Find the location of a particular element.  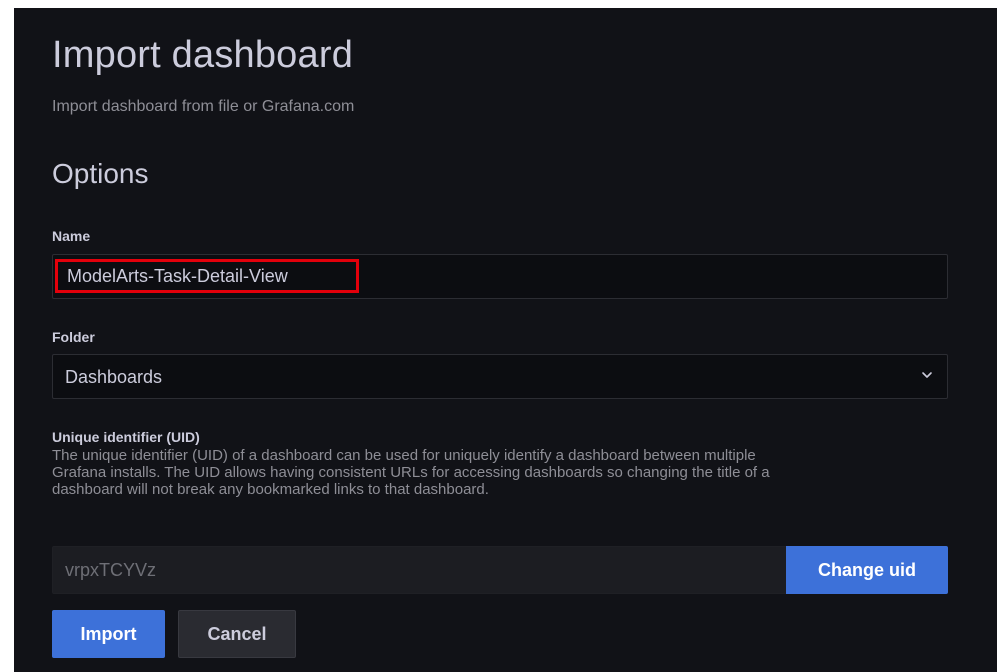

uid-value: vrpxTCYVz is located at coordinates (111, 570).